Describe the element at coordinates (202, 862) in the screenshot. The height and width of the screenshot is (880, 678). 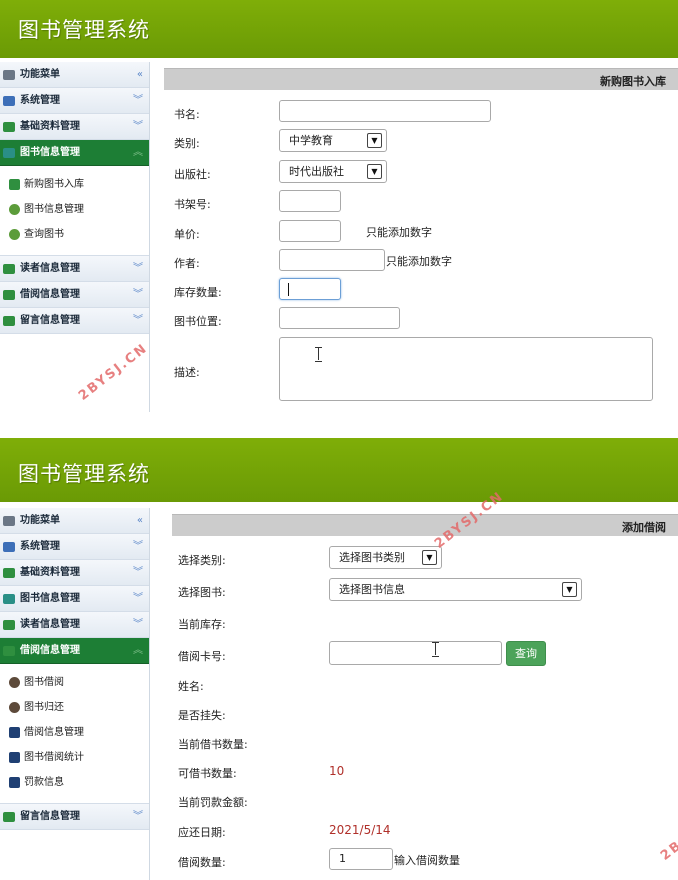
I see `borrow-qty-label: 借阅数量:` at that location.